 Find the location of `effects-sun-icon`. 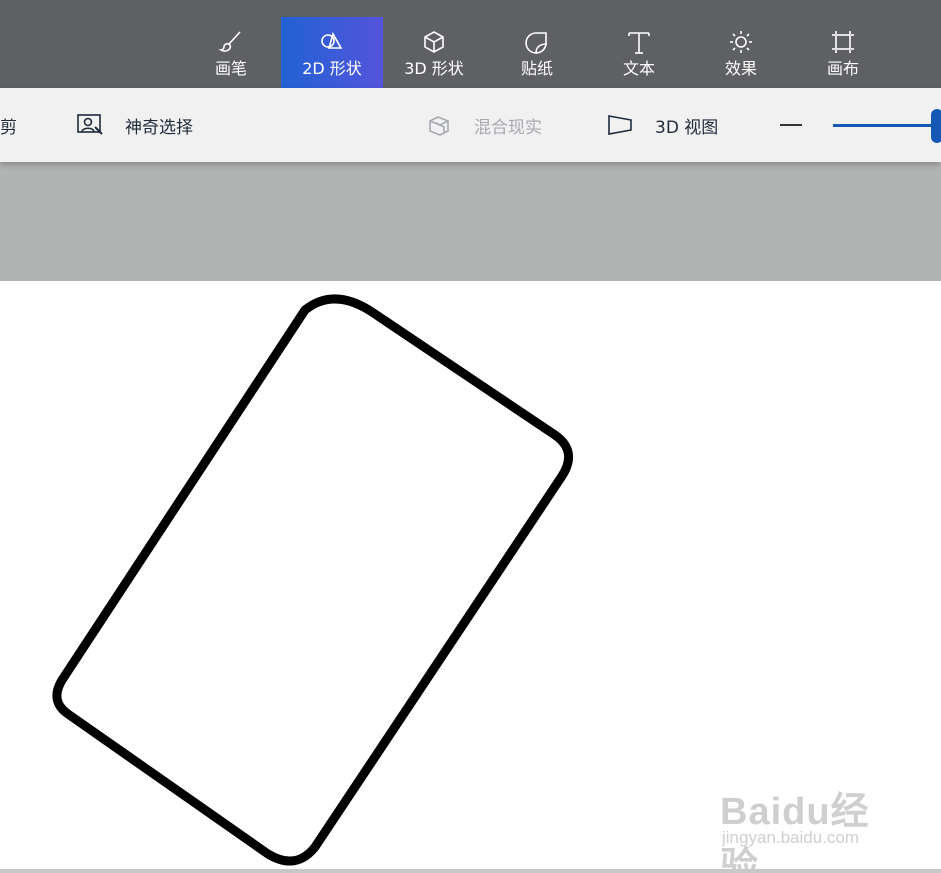

effects-sun-icon is located at coordinates (741, 42).